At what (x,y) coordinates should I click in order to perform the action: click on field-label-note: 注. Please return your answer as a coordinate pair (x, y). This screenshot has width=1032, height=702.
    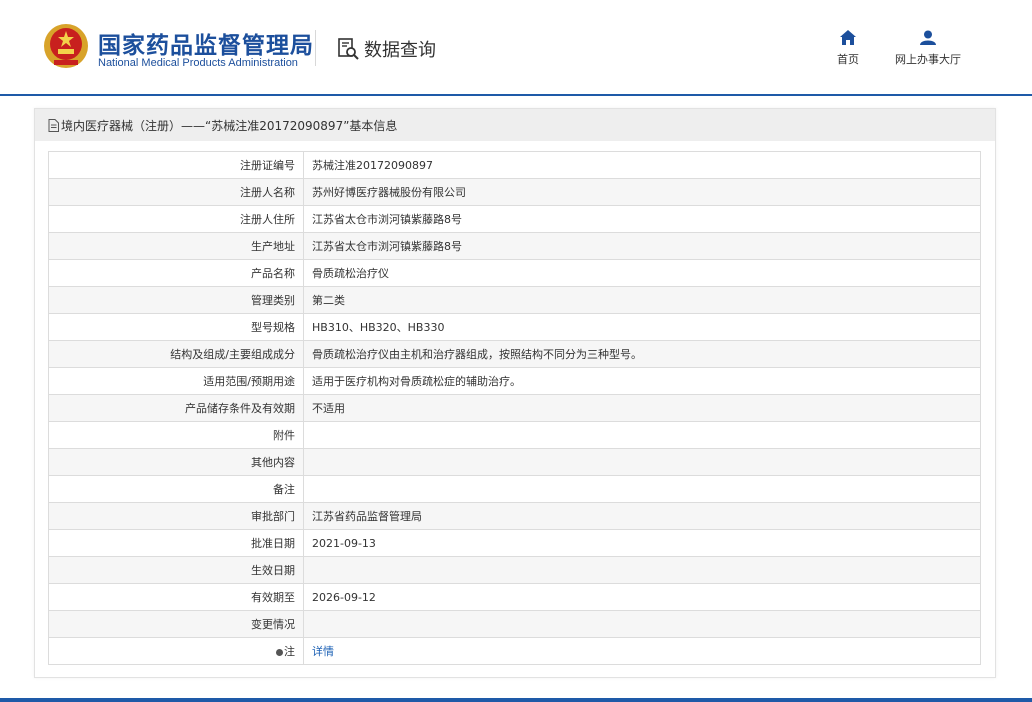
    Looking at the image, I should click on (176, 651).